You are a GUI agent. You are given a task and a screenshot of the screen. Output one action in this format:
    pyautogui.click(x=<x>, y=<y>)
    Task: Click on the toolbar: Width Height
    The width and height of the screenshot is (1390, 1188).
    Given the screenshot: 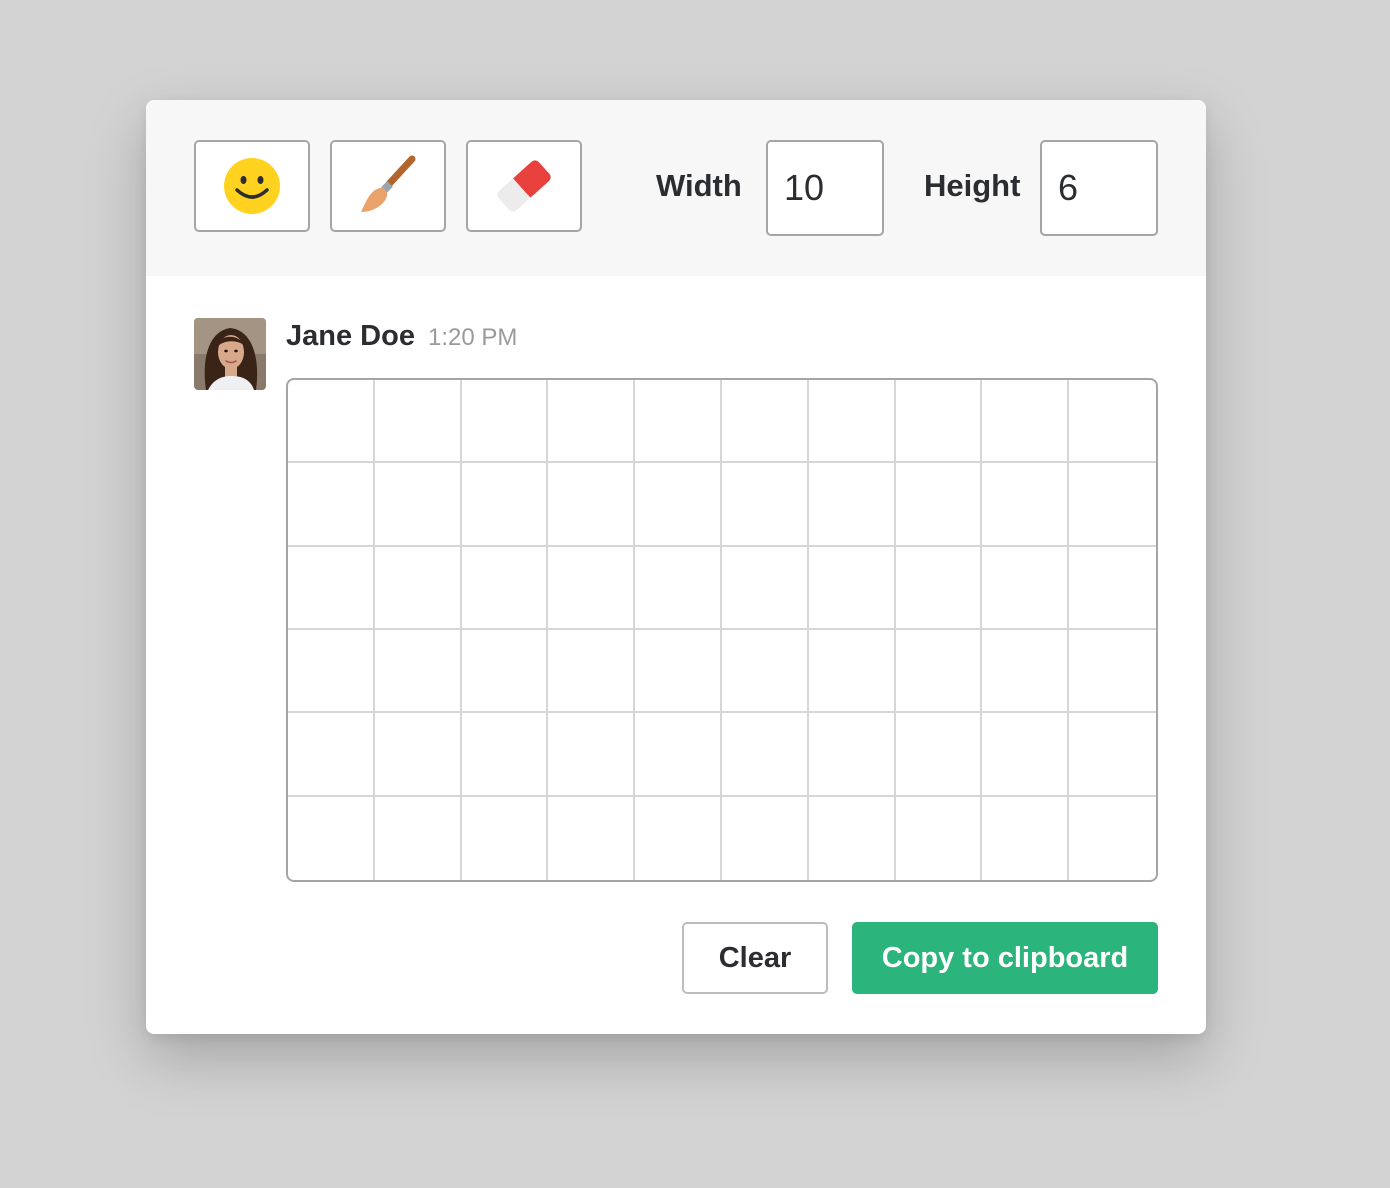 What is the action you would take?
    pyautogui.click(x=676, y=188)
    